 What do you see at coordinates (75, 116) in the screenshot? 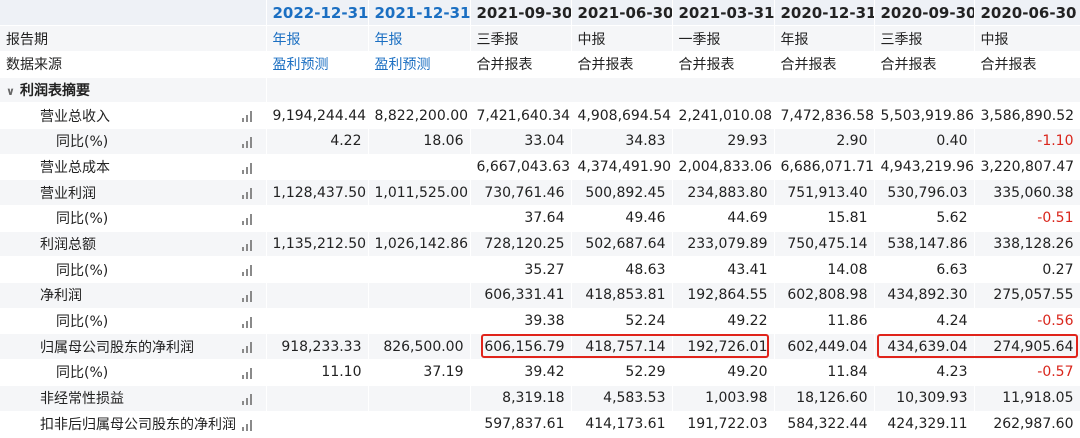
I see `row-label-text: 营业总收入` at bounding box center [75, 116].